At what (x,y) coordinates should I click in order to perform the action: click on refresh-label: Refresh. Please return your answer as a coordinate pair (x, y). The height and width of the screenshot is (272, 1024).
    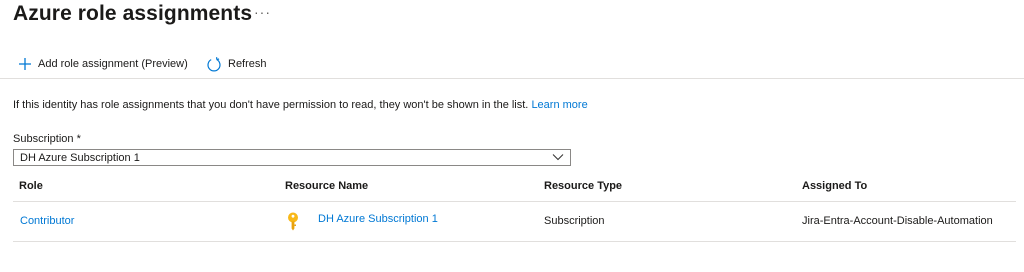
    Looking at the image, I should click on (247, 64).